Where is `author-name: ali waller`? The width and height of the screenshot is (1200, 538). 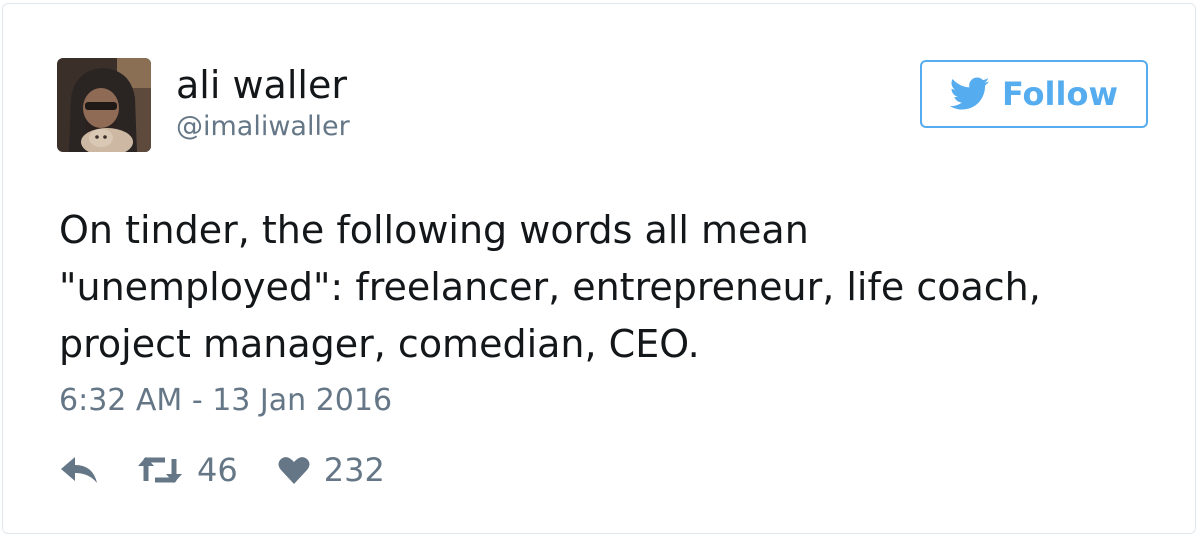
author-name: ali waller is located at coordinates (261, 85).